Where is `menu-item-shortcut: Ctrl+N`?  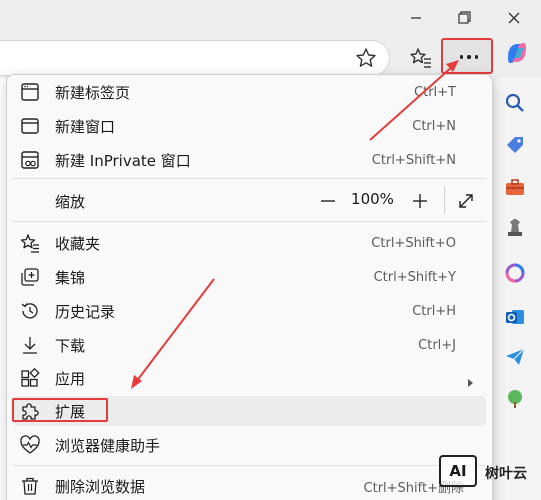 menu-item-shortcut: Ctrl+N is located at coordinates (434, 126).